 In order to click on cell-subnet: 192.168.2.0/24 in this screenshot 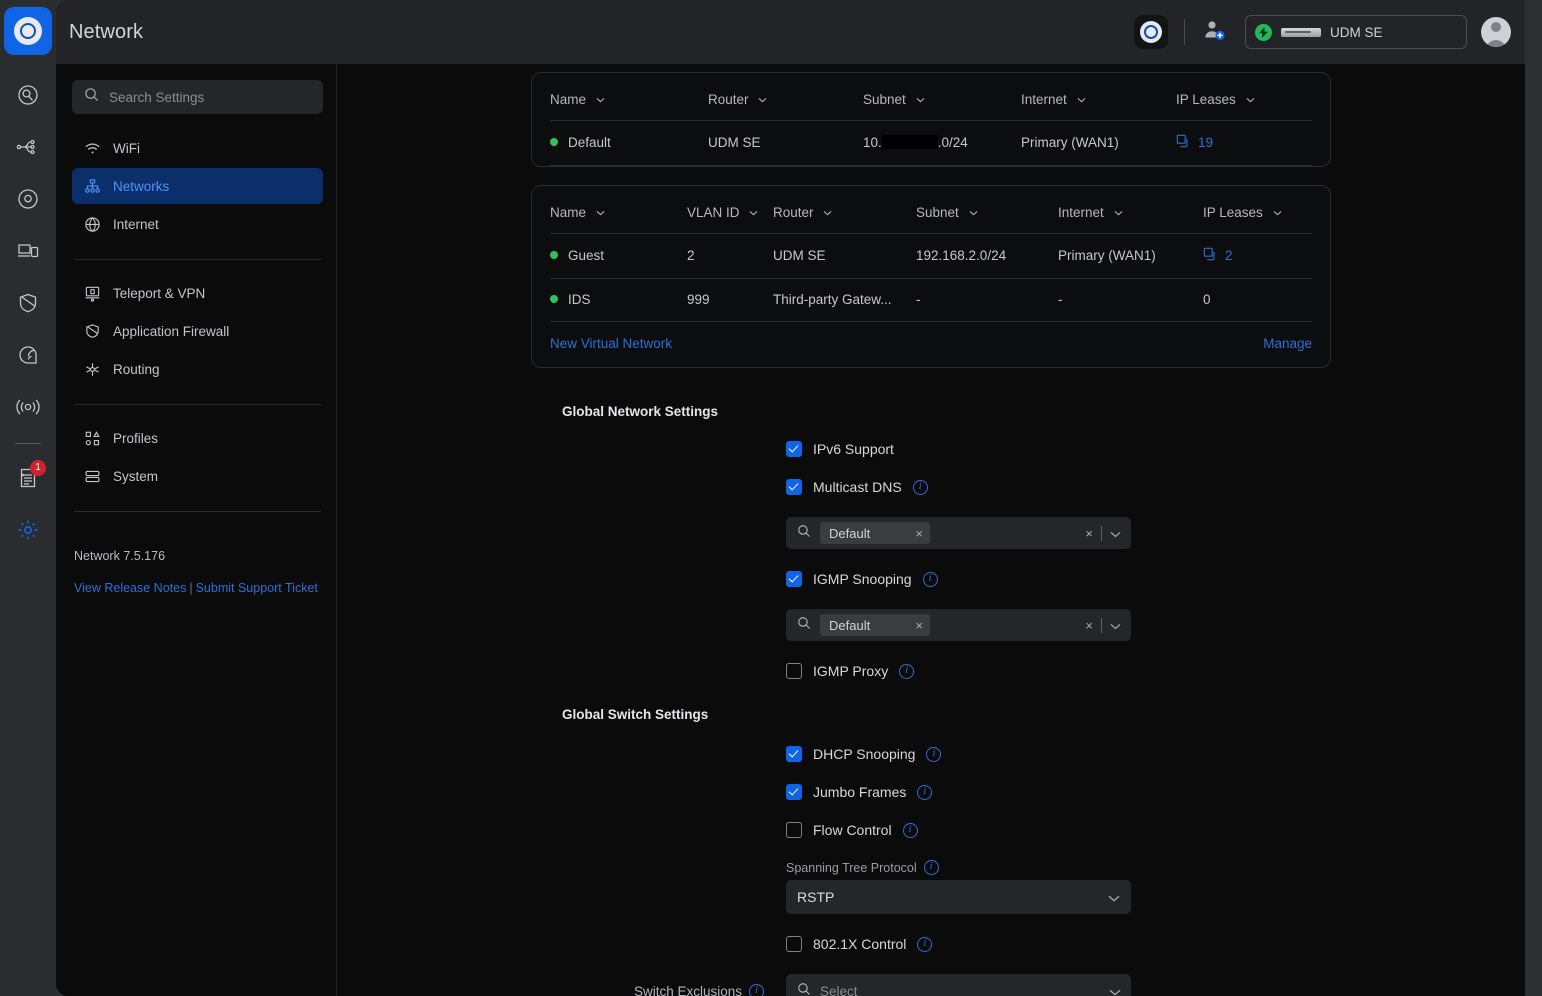, I will do `click(987, 256)`.